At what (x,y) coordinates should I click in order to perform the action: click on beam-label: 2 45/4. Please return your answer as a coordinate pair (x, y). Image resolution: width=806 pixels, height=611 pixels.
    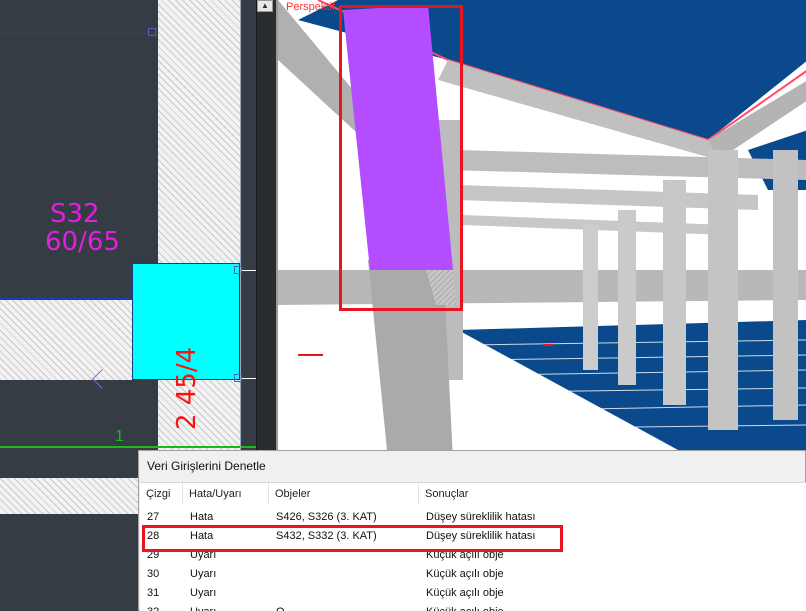
    Looking at the image, I should click on (187, 388).